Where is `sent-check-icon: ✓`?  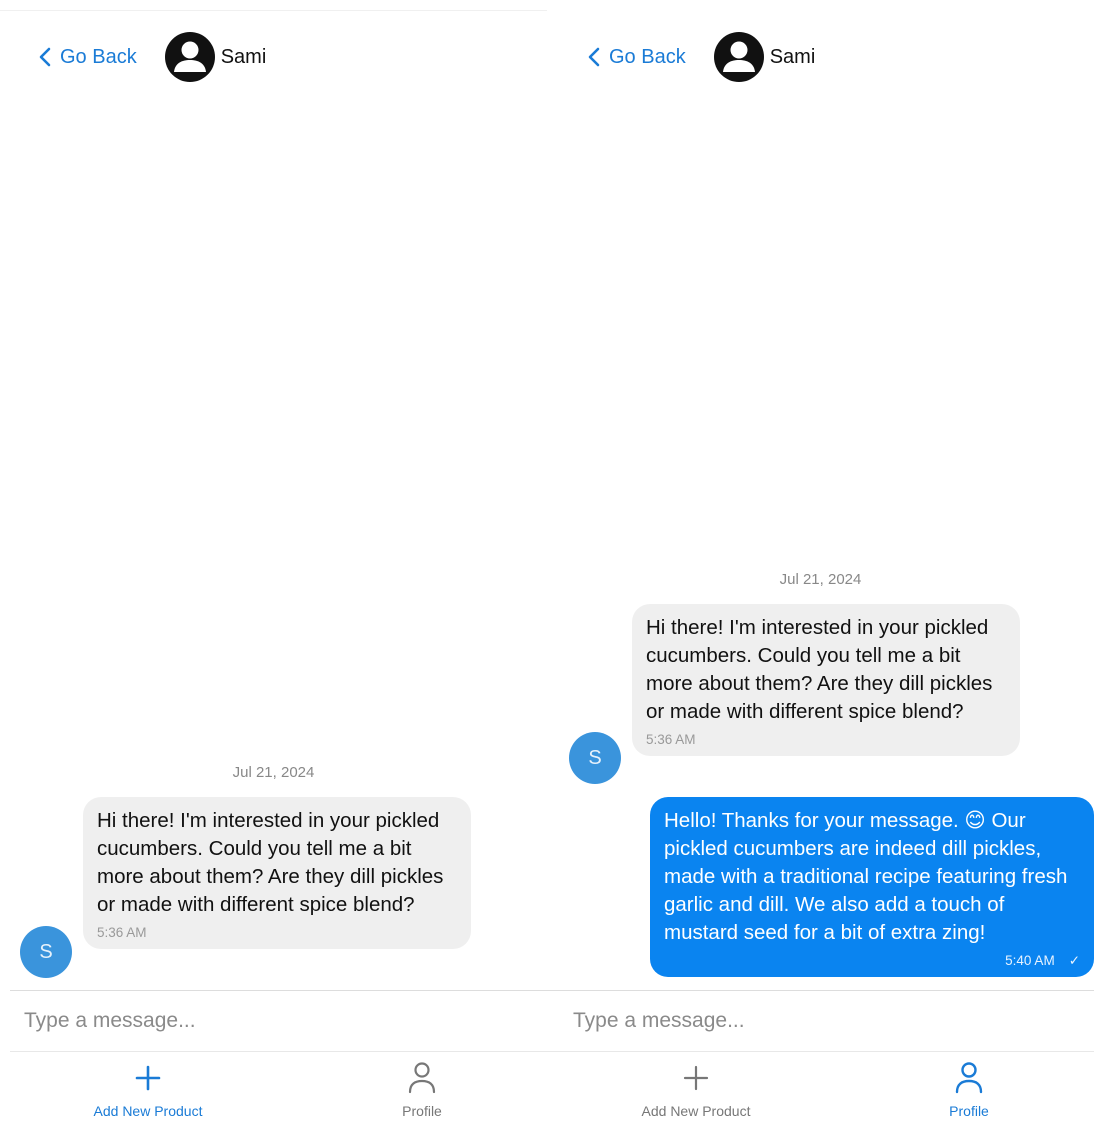
sent-check-icon: ✓ is located at coordinates (1074, 960).